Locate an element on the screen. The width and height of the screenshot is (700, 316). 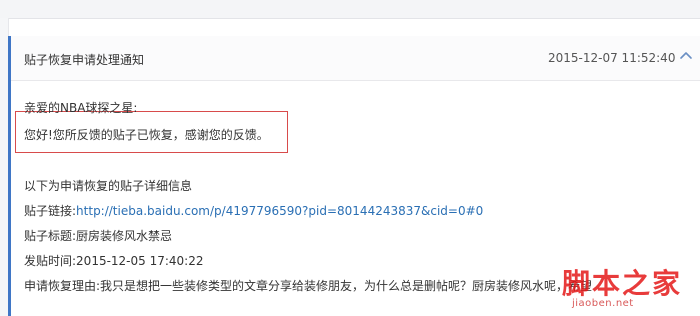
details-intro: 以下为申请恢复的贴子详细信息 is located at coordinates (108, 186).